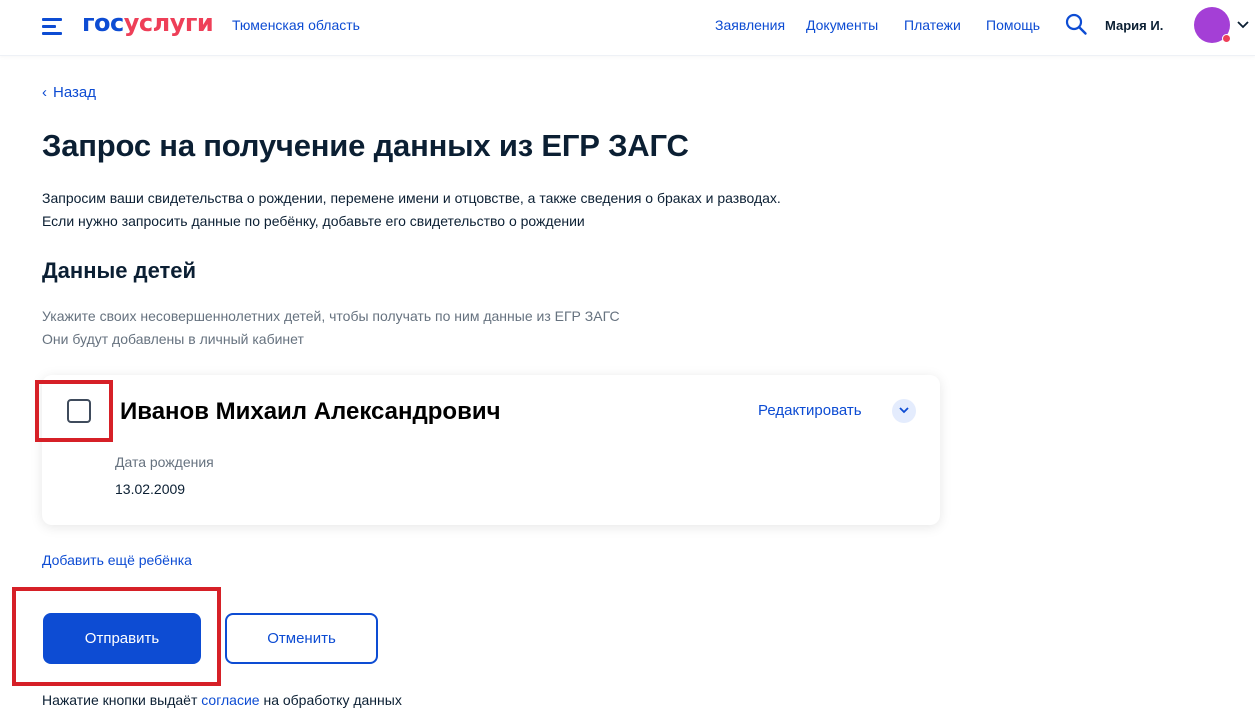 Image resolution: width=1255 pixels, height=711 pixels. I want to click on section-title-children: Данные детей, so click(119, 270).